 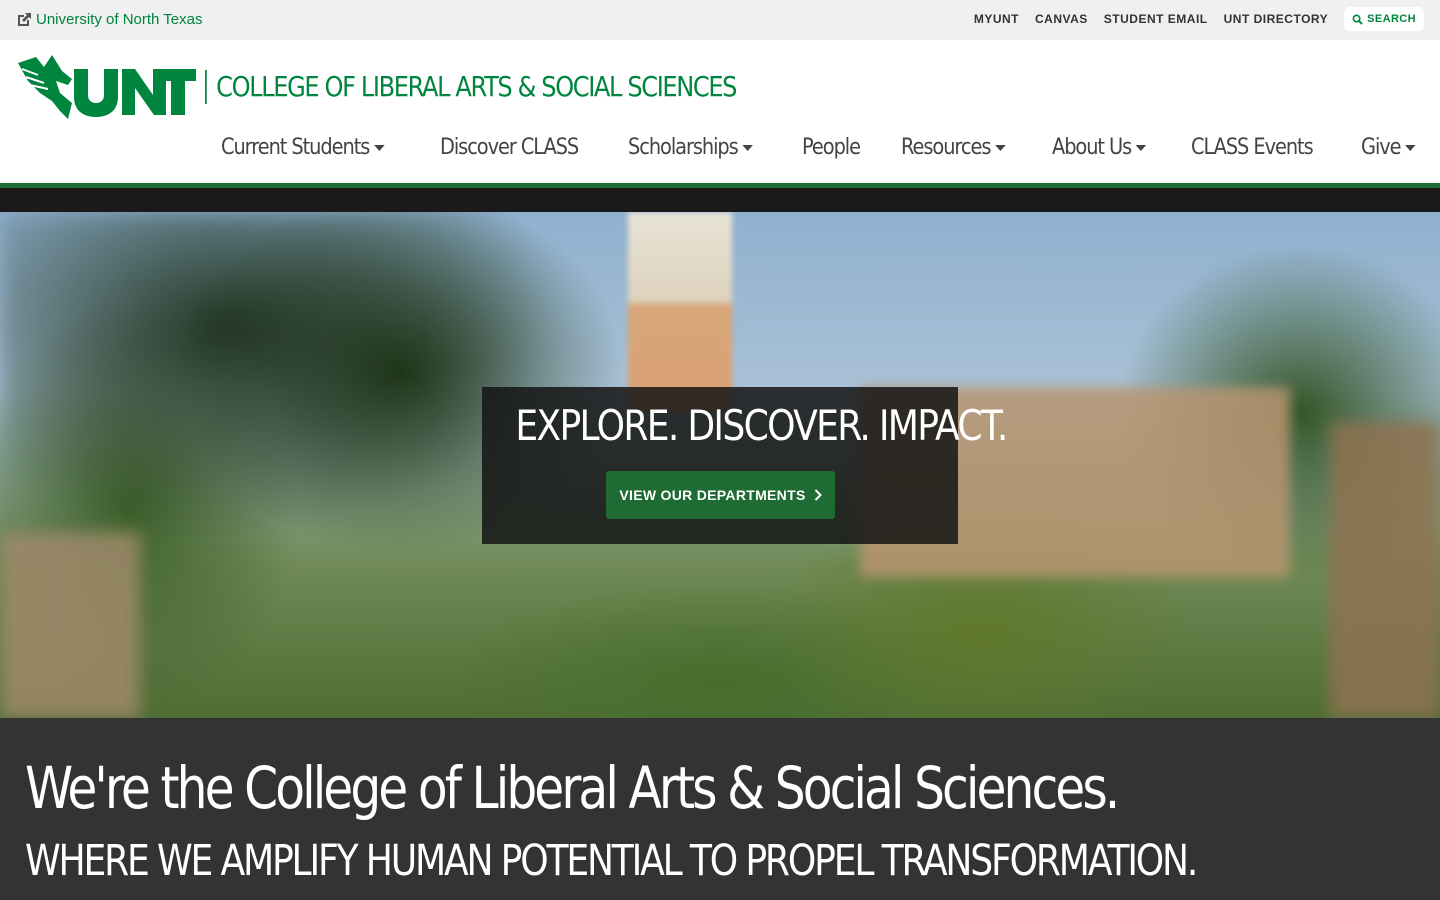 I want to click on nav-give: Give, so click(x=1388, y=147).